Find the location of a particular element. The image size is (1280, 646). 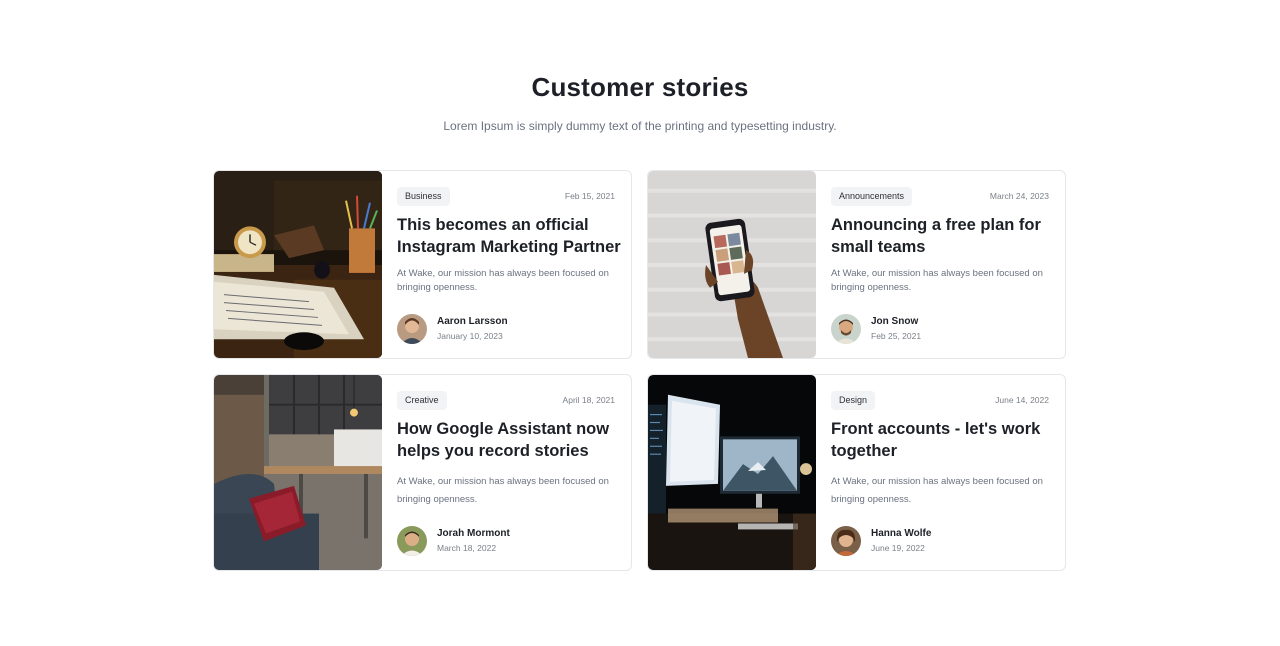

desk-clock-book-photo is located at coordinates (298, 264).